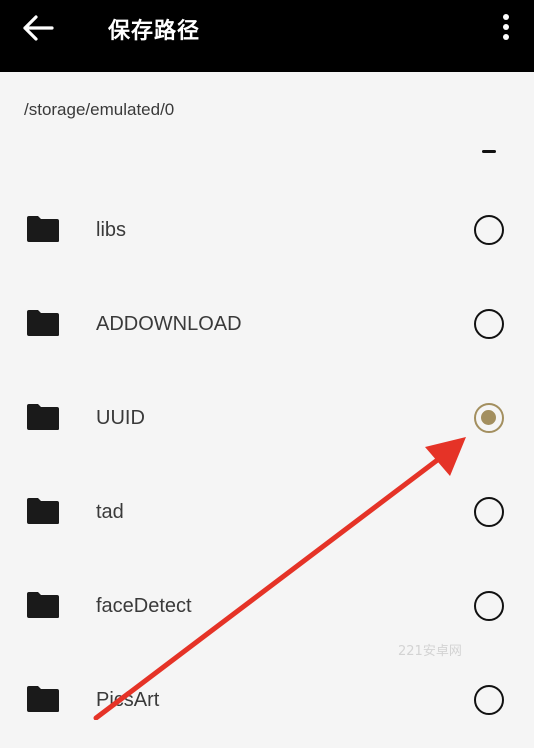 The height and width of the screenshot is (748, 534). Describe the element at coordinates (110, 512) in the screenshot. I see `folder-name: tad` at that location.